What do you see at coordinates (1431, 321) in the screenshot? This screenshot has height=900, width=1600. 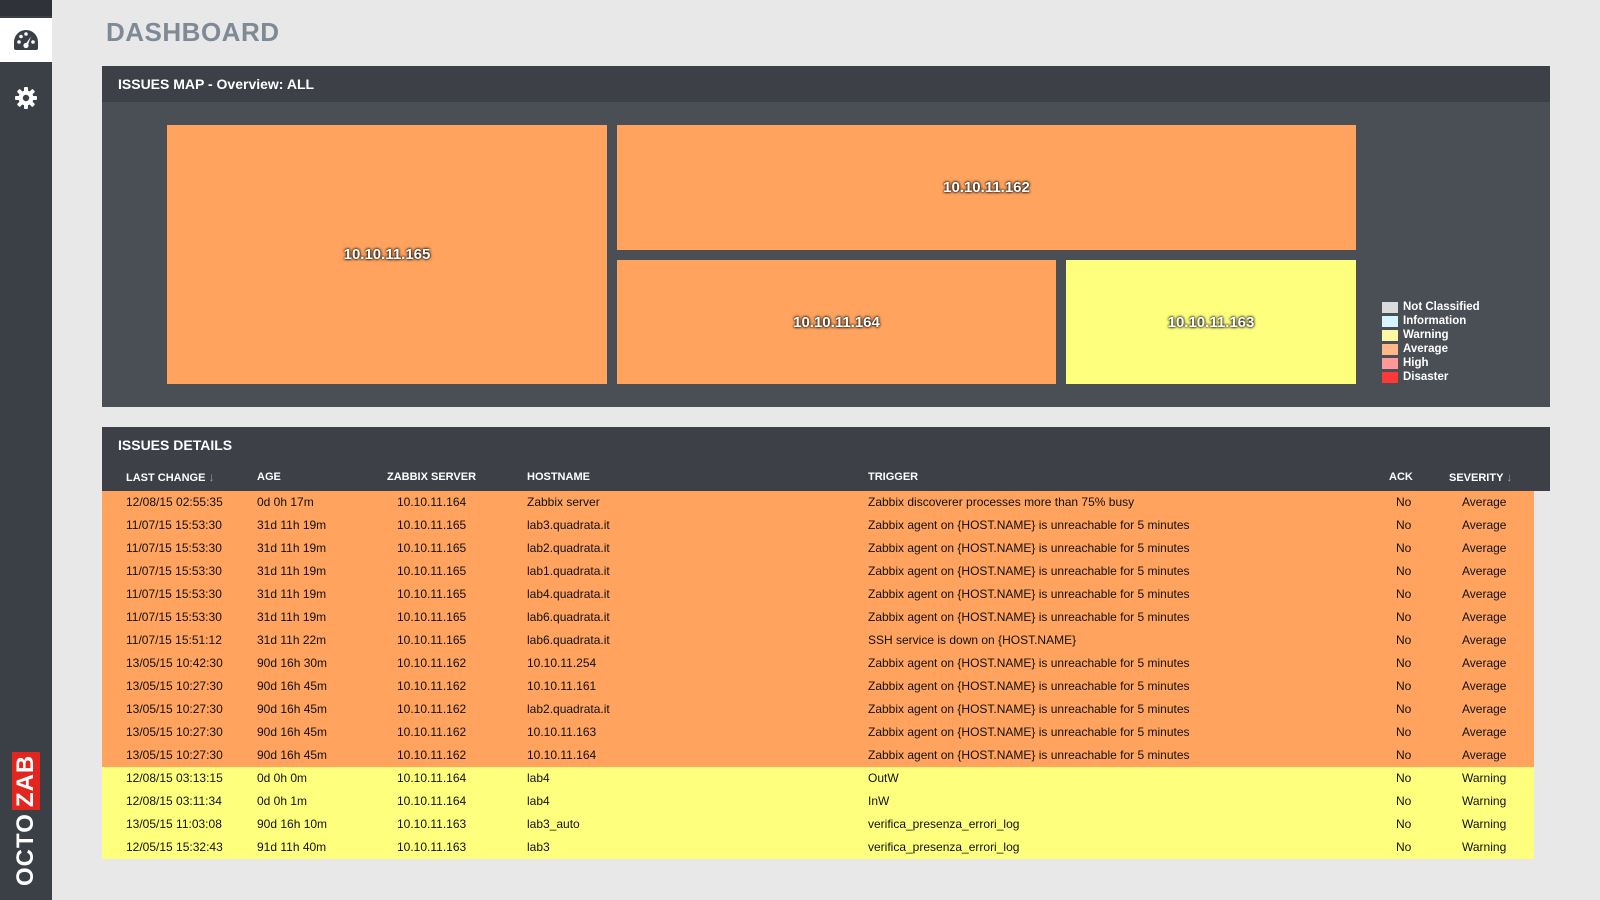 I see `legend-item-information: Information` at bounding box center [1431, 321].